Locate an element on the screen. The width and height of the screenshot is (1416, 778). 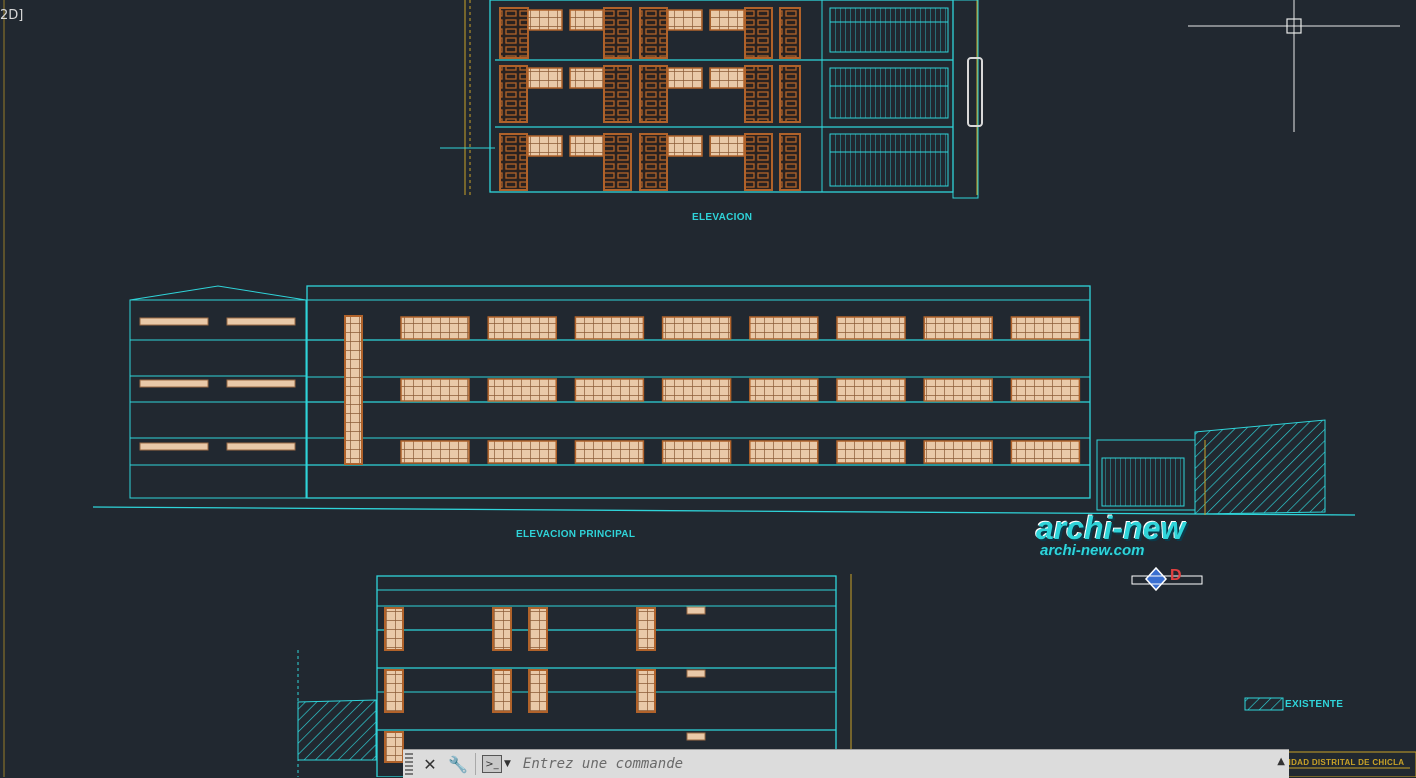
command-line-bar: ✕ 🔧 >_ ▼ ▲ is located at coordinates (846, 763).